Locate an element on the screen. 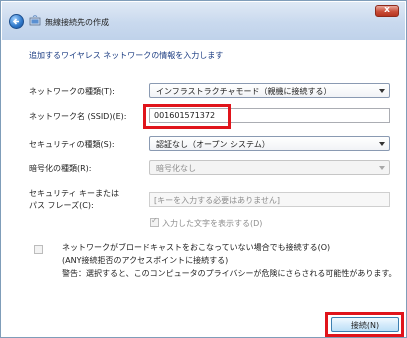 The width and height of the screenshot is (407, 338). network-name-label: ネットワーク名 (SSID)(E): is located at coordinates (78, 116).